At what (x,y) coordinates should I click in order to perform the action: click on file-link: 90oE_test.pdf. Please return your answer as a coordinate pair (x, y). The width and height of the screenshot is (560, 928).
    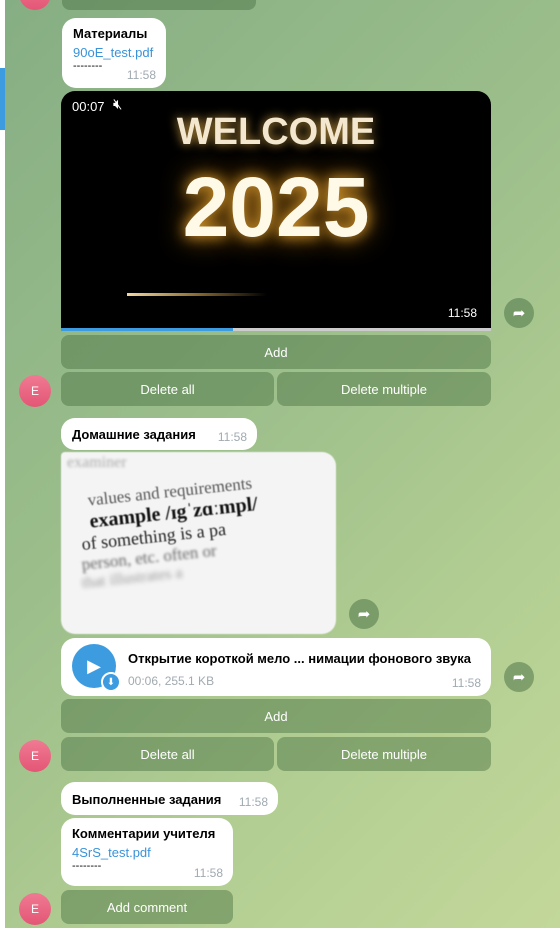
    Looking at the image, I should click on (114, 52).